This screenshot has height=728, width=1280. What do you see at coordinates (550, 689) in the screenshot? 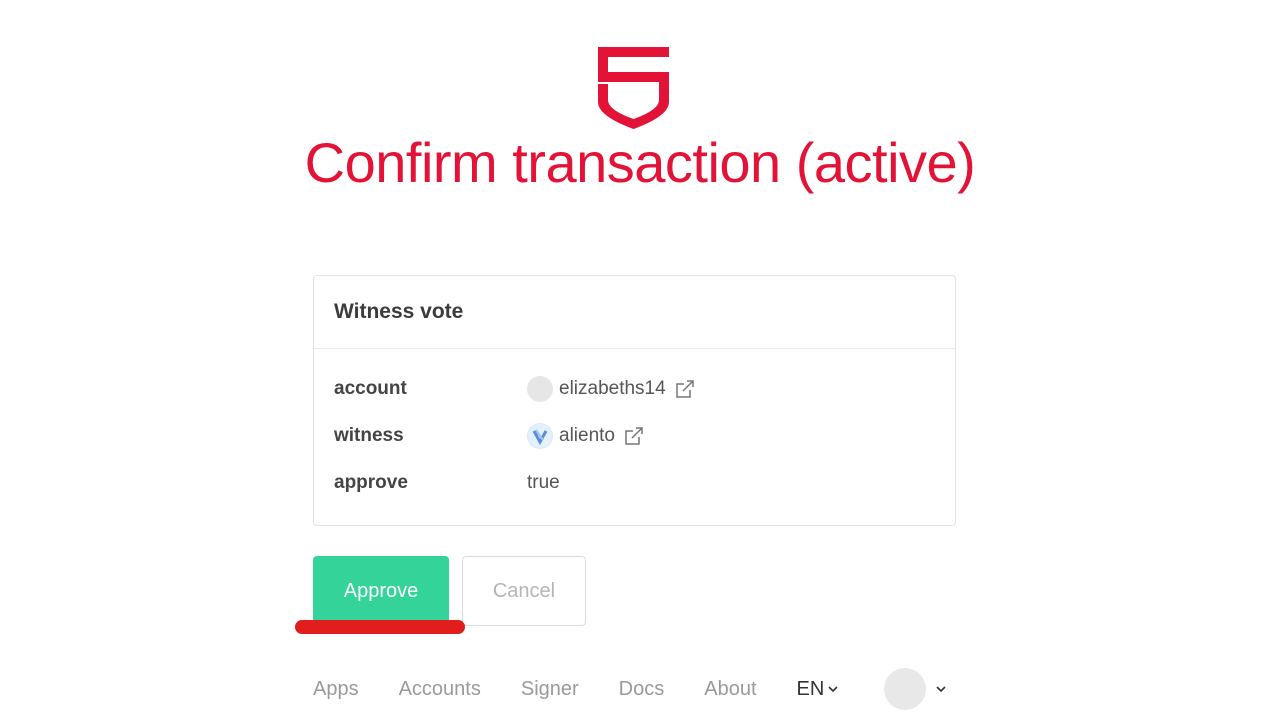
I see `footer-link-signer: Signer` at bounding box center [550, 689].